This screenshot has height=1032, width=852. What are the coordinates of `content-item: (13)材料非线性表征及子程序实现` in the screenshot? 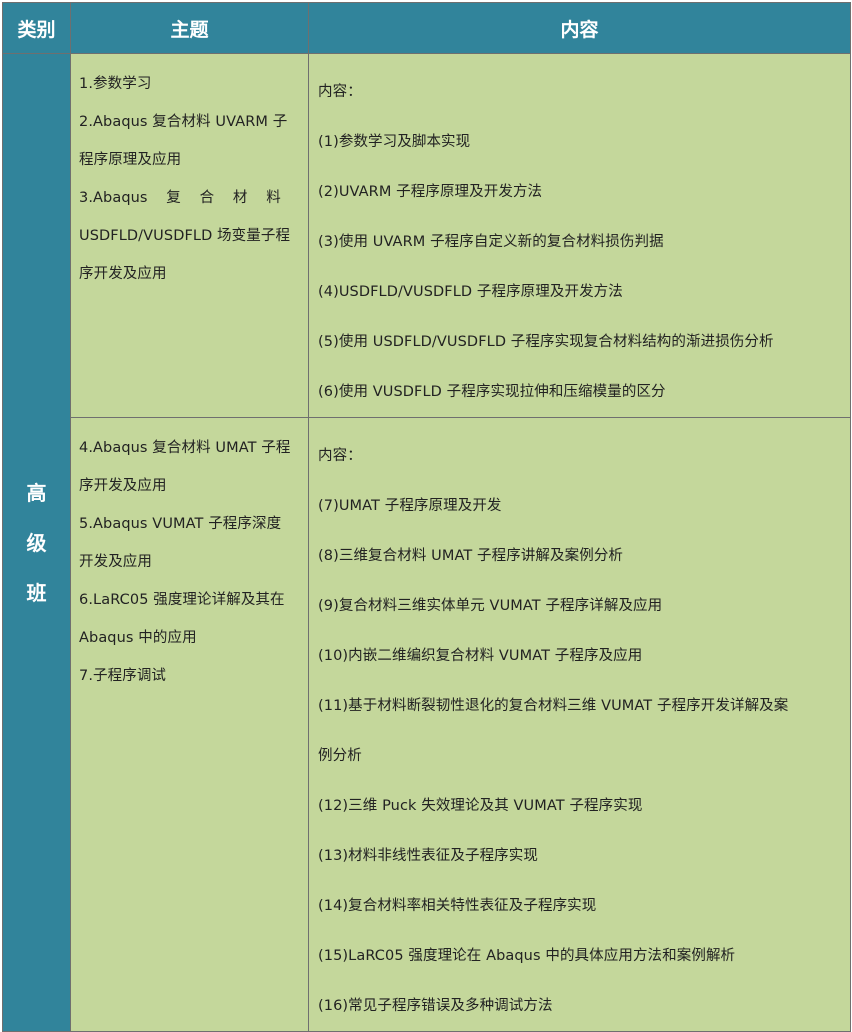 It's located at (428, 856).